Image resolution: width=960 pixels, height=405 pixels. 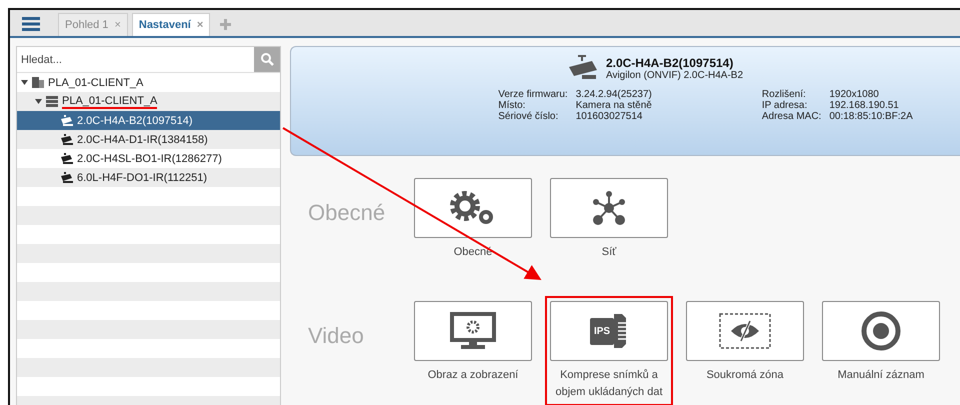 I want to click on info-value: 3.24.2.94(25237), so click(x=614, y=94).